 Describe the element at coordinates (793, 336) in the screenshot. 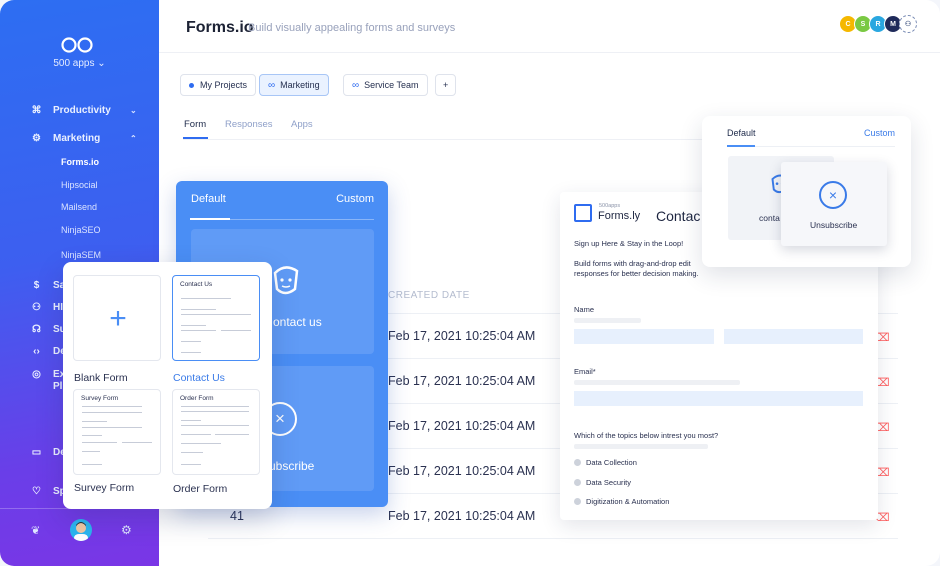

I see `last-name-field` at that location.